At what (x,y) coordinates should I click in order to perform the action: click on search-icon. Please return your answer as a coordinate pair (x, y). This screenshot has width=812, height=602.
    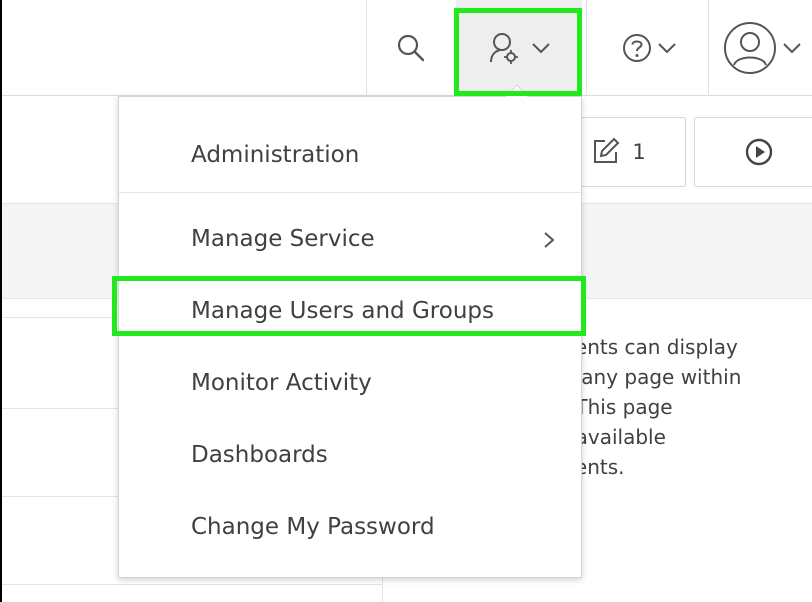
    Looking at the image, I should click on (411, 48).